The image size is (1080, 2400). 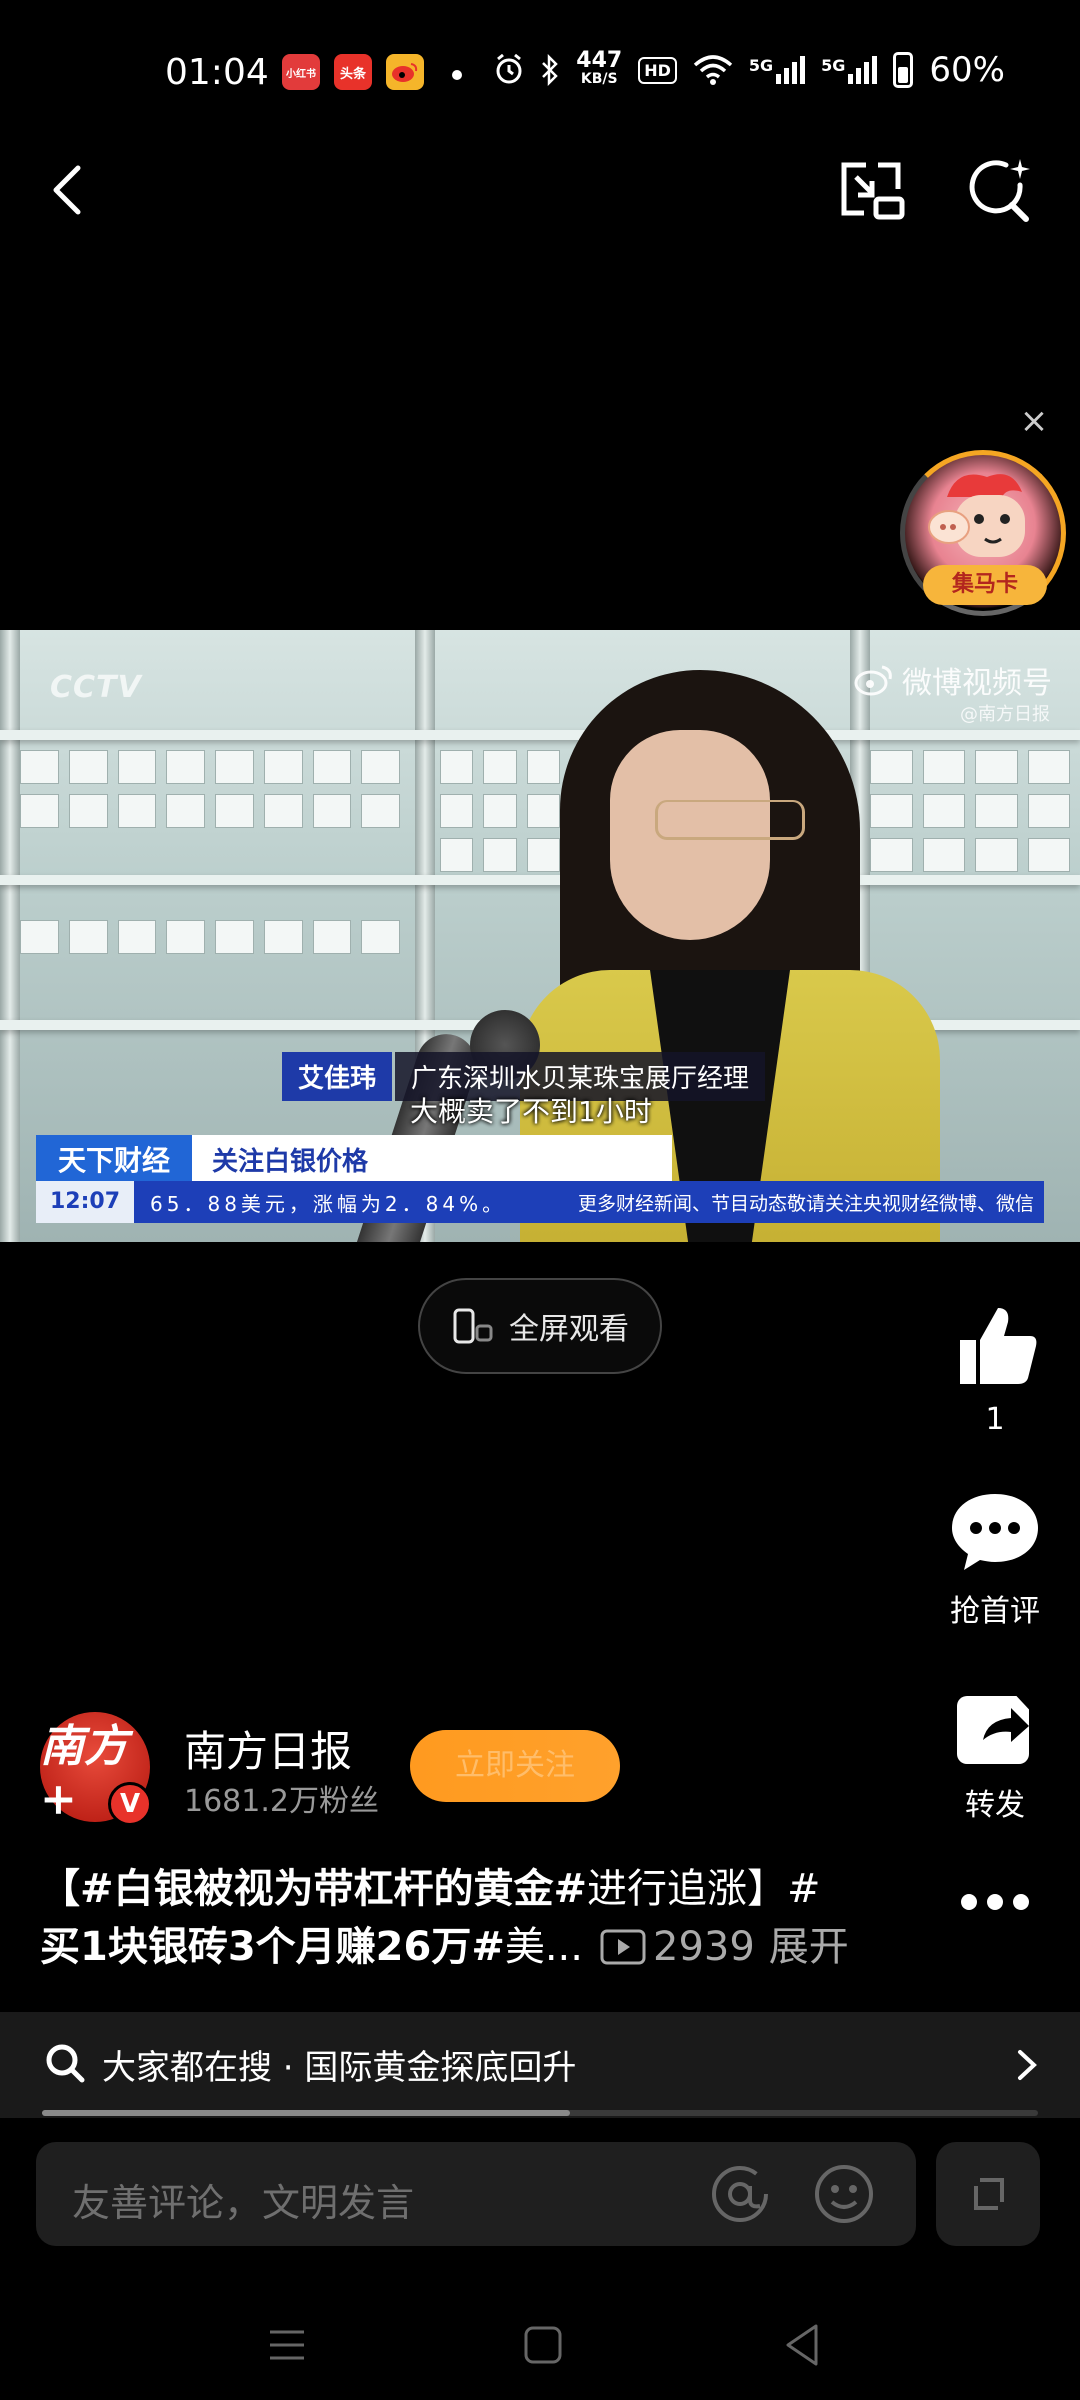 I want to click on comment-label: 抢首评, so click(x=995, y=1611).